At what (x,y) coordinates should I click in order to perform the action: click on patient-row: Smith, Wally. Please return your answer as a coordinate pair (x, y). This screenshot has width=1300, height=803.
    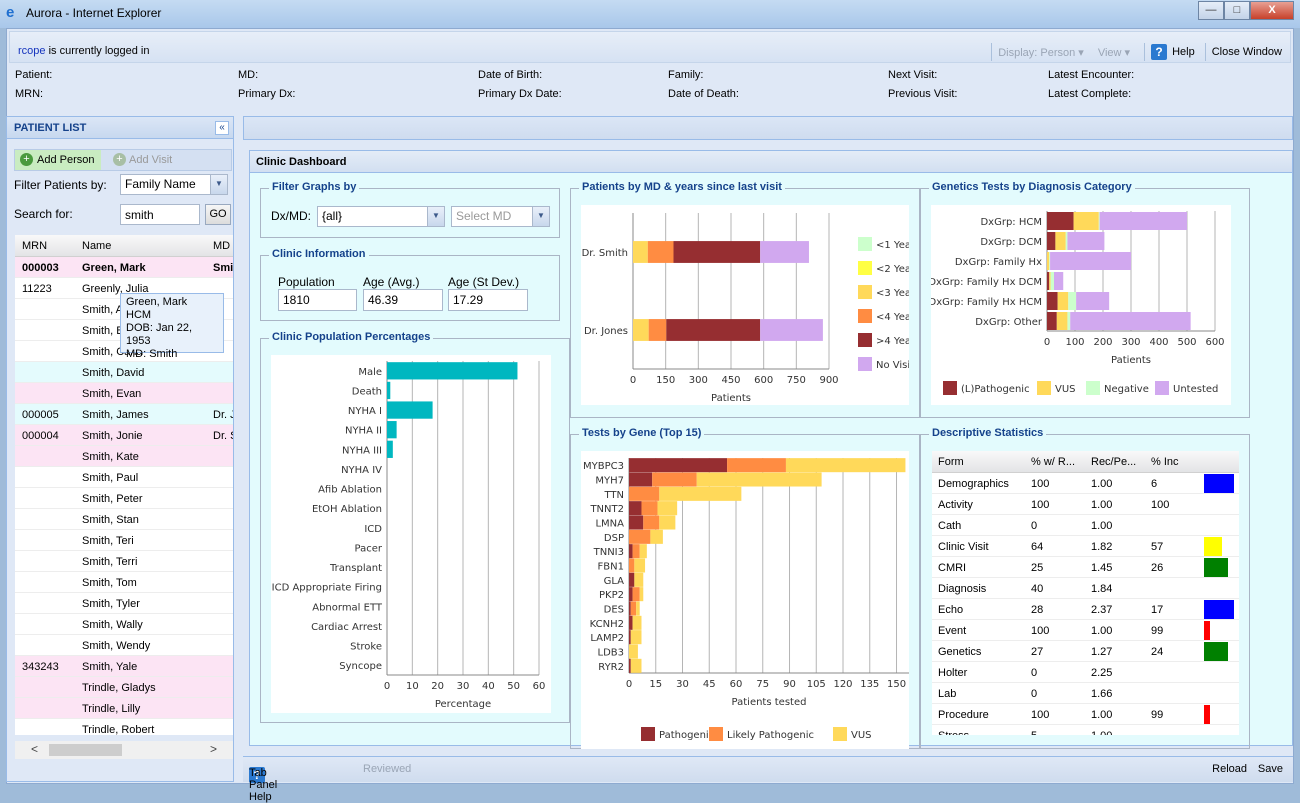
    Looking at the image, I should click on (124, 624).